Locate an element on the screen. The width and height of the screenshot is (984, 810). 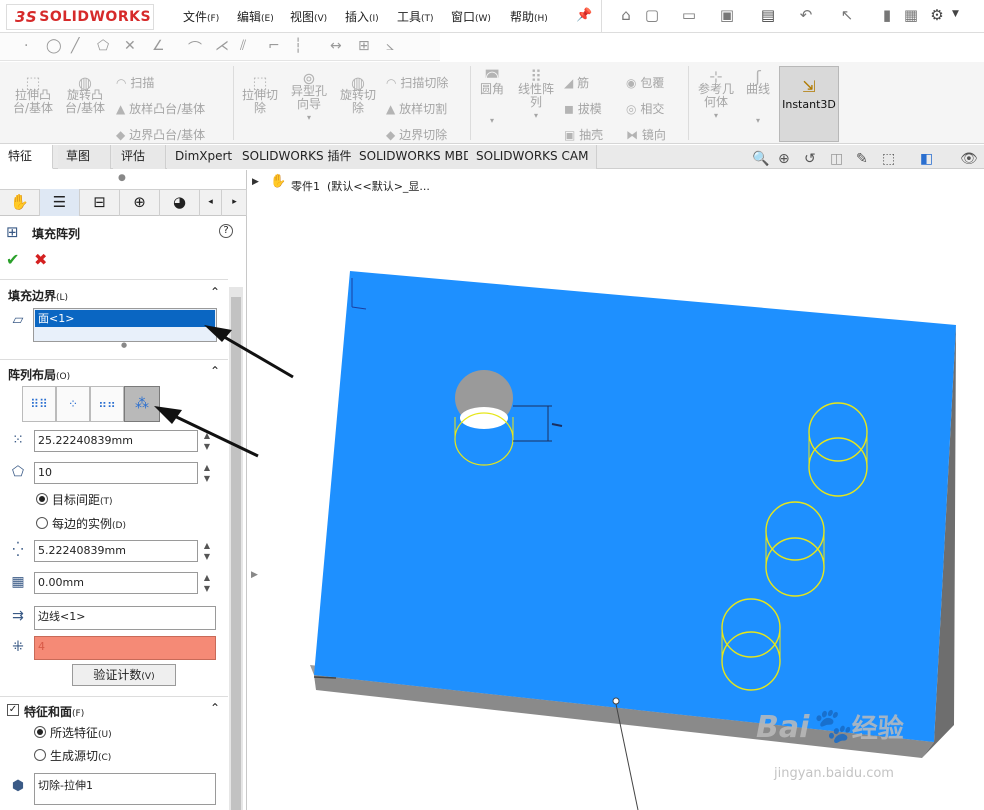
pattern-direction-field: 边线<1> is located at coordinates (125, 618).